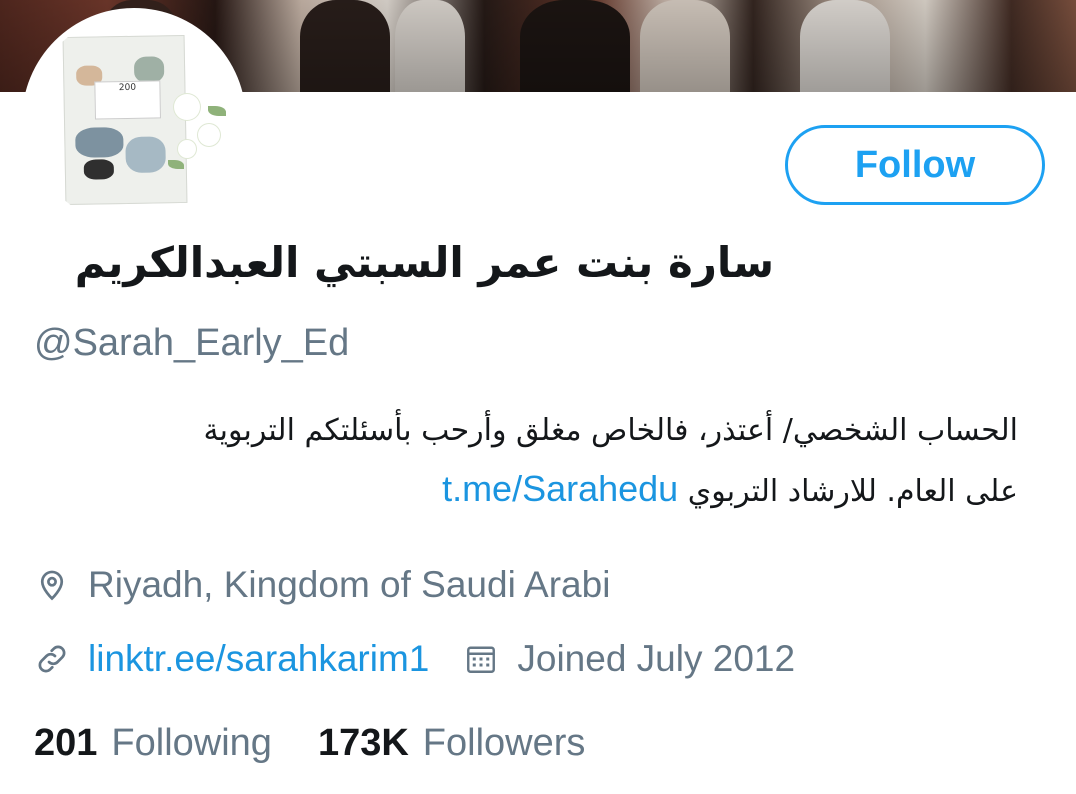  I want to click on location-pin-icon, so click(52, 585).